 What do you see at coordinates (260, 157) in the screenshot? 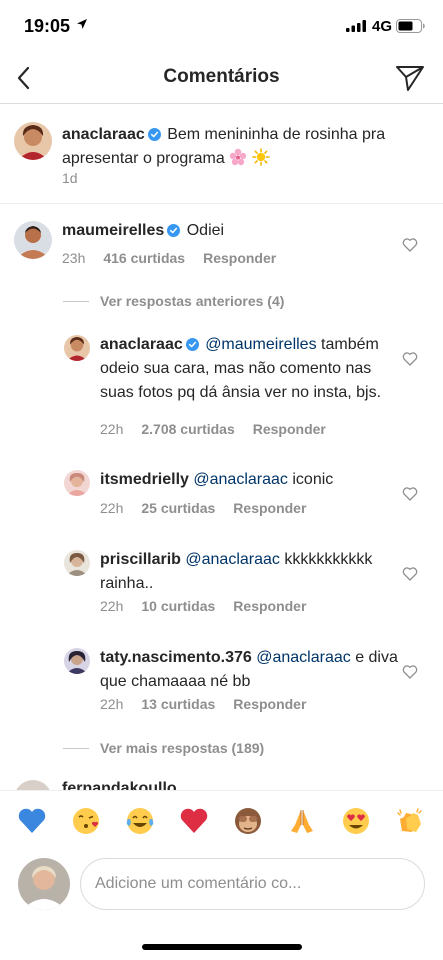
I see `sun-icon` at bounding box center [260, 157].